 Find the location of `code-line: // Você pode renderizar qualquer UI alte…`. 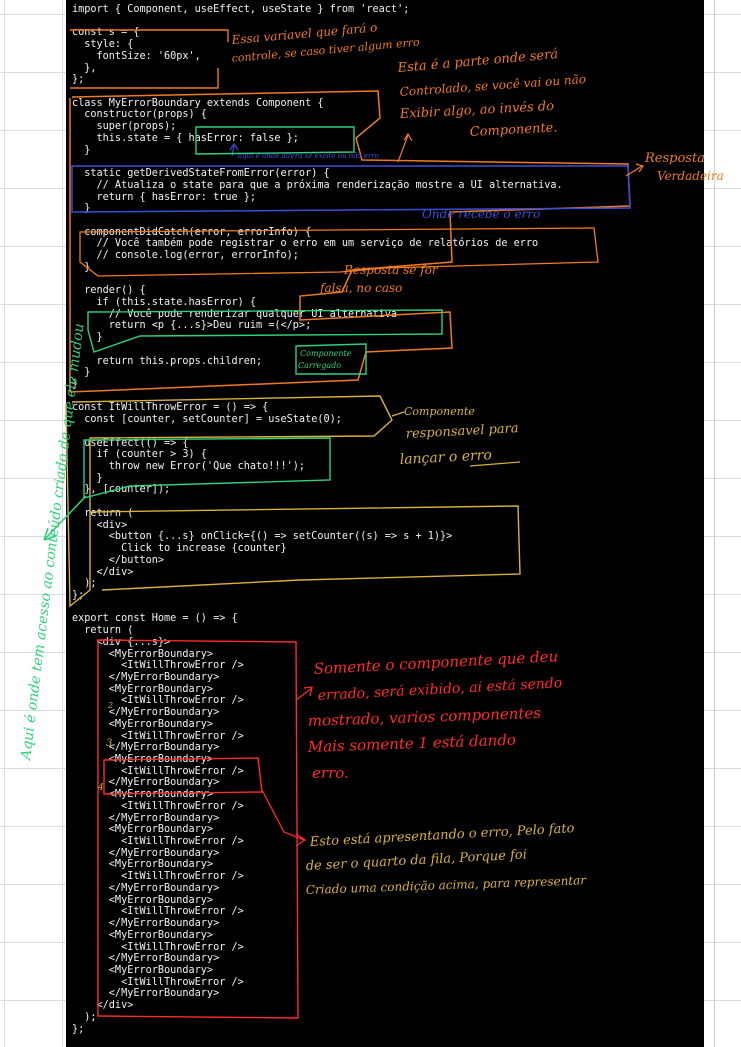

code-line: // Você pode renderizar qualquer UI alte… is located at coordinates (235, 314).